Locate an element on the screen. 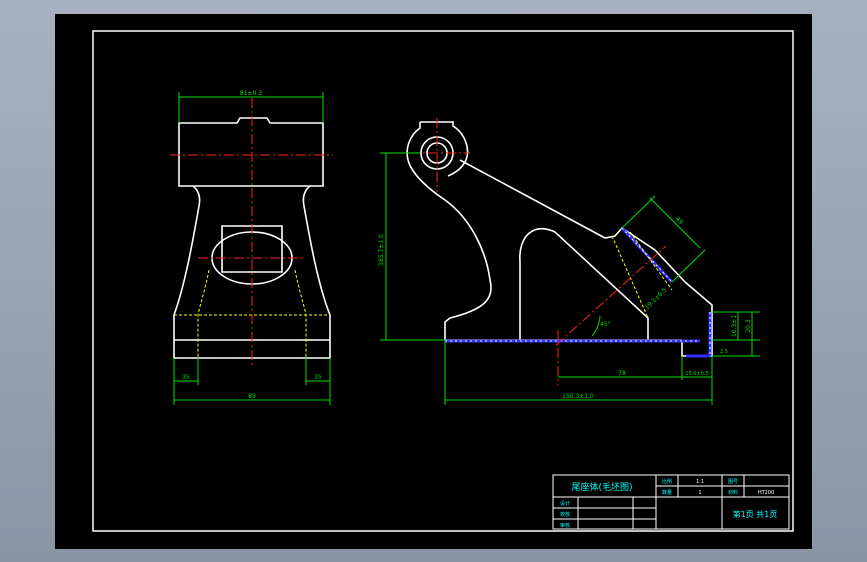  side-view is located at coordinates (559, 239).